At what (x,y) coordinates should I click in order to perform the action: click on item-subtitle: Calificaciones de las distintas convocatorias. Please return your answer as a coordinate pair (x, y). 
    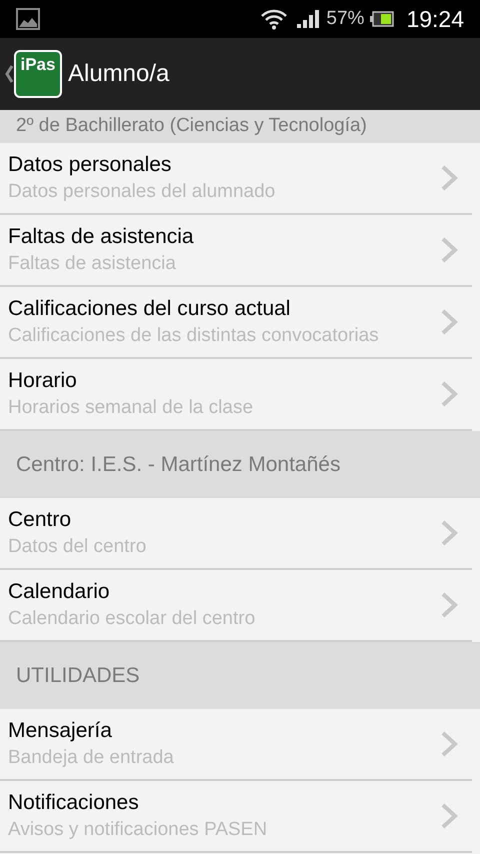
    Looking at the image, I should click on (194, 336).